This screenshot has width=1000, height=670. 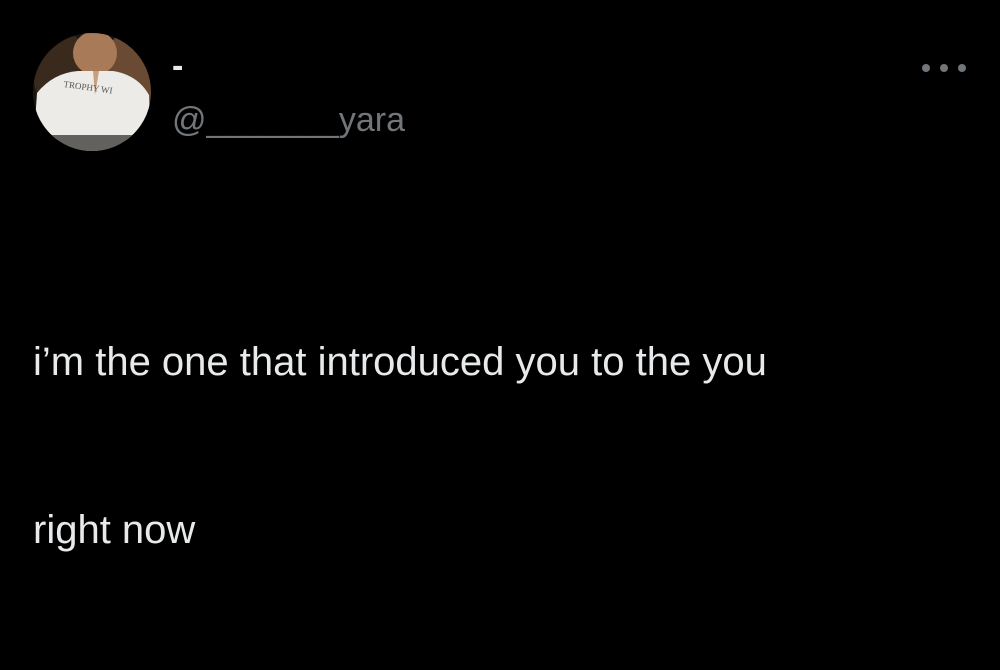 I want to click on avatar-image: TROPHY WI, so click(x=92, y=92).